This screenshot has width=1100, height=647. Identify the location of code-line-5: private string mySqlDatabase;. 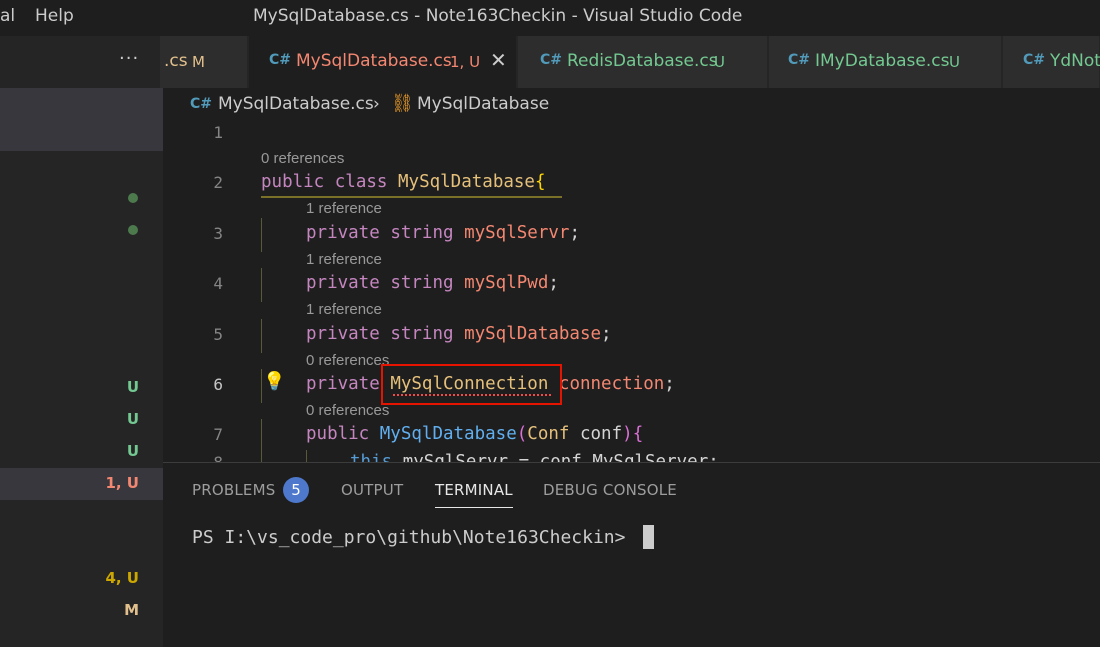
(459, 334).